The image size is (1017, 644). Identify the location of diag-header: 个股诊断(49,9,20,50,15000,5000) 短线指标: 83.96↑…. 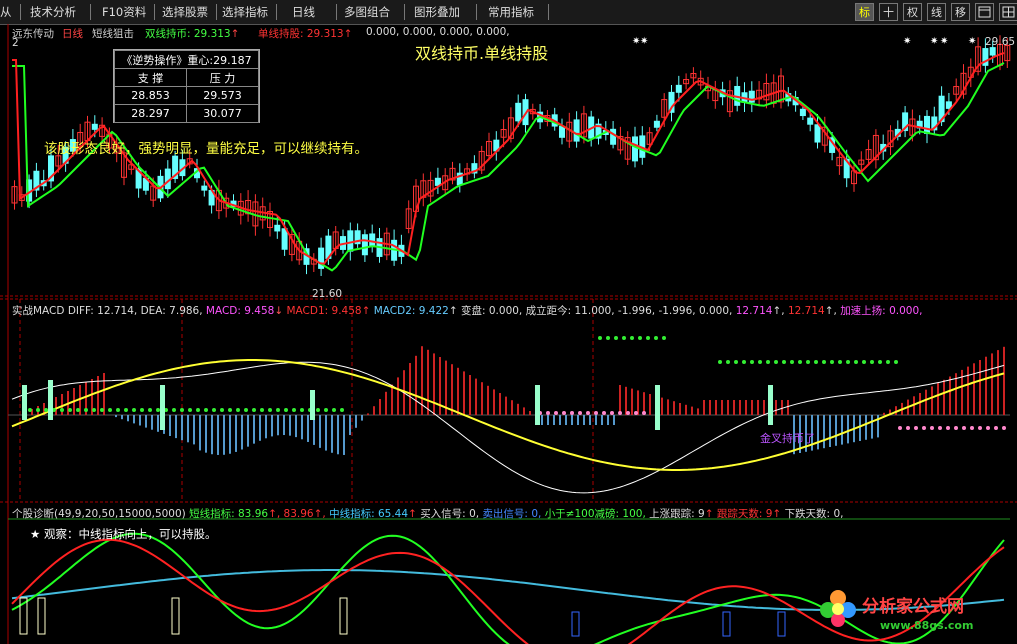
(428, 514).